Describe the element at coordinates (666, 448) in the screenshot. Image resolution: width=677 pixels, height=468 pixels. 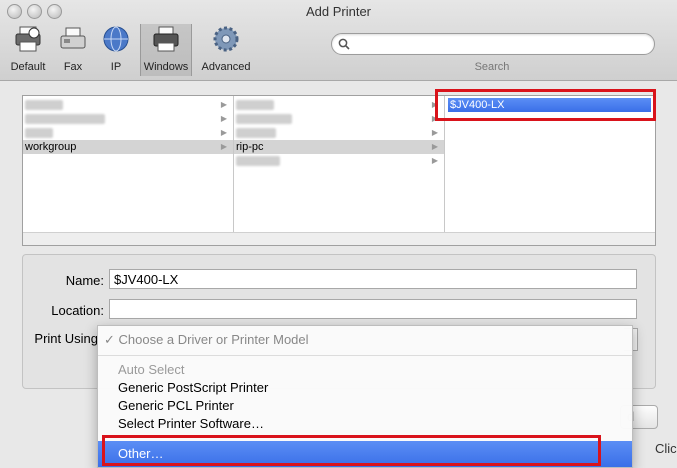
I see `offscreen-text-fragment: Clic` at that location.